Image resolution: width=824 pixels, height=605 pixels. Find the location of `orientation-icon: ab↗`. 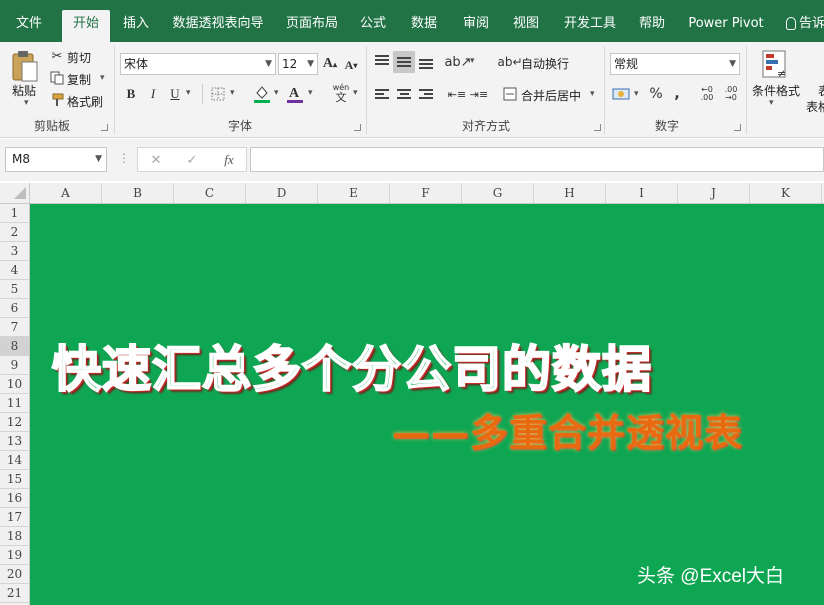

orientation-icon: ab↗ is located at coordinates (457, 62).